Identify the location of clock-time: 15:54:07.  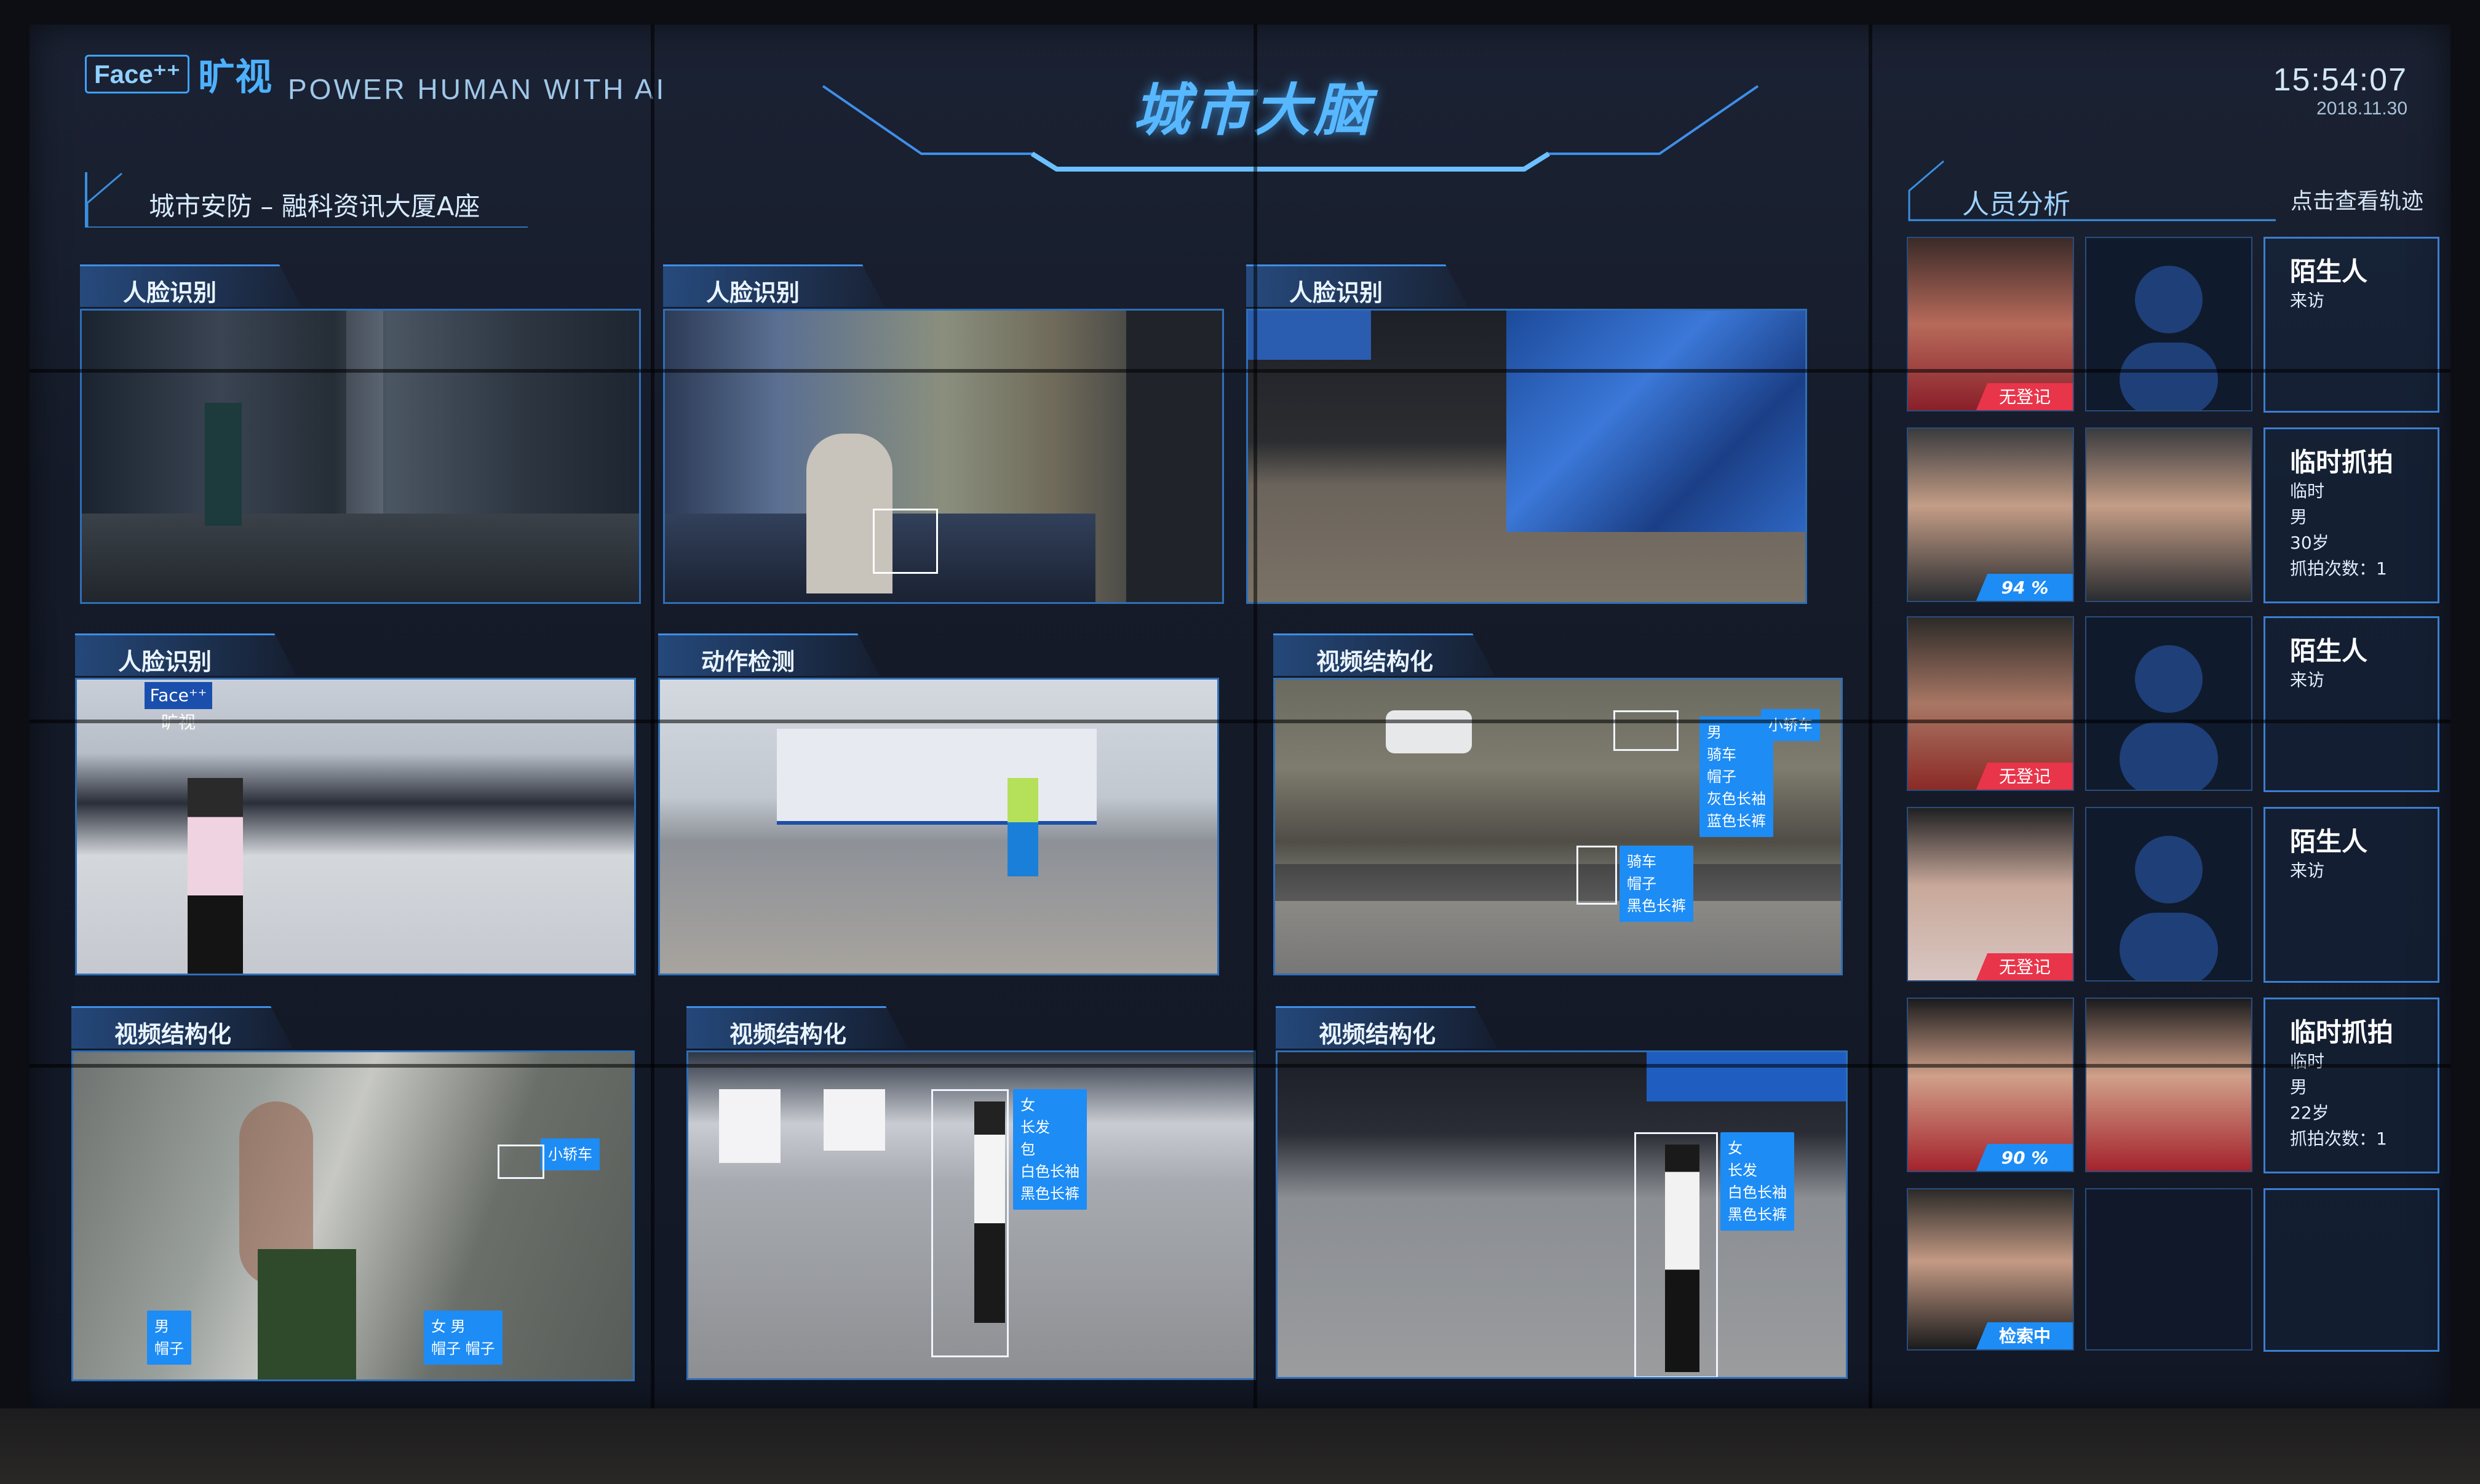
(2340, 80).